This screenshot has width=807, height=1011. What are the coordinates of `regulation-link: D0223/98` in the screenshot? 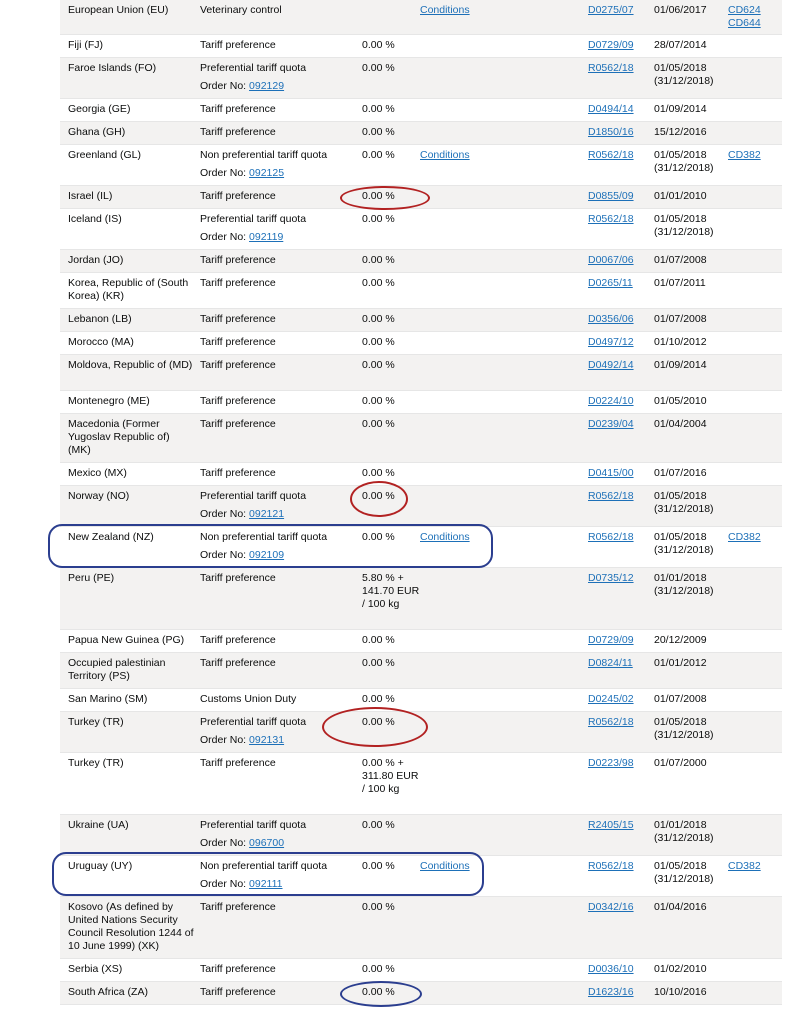 It's located at (611, 763).